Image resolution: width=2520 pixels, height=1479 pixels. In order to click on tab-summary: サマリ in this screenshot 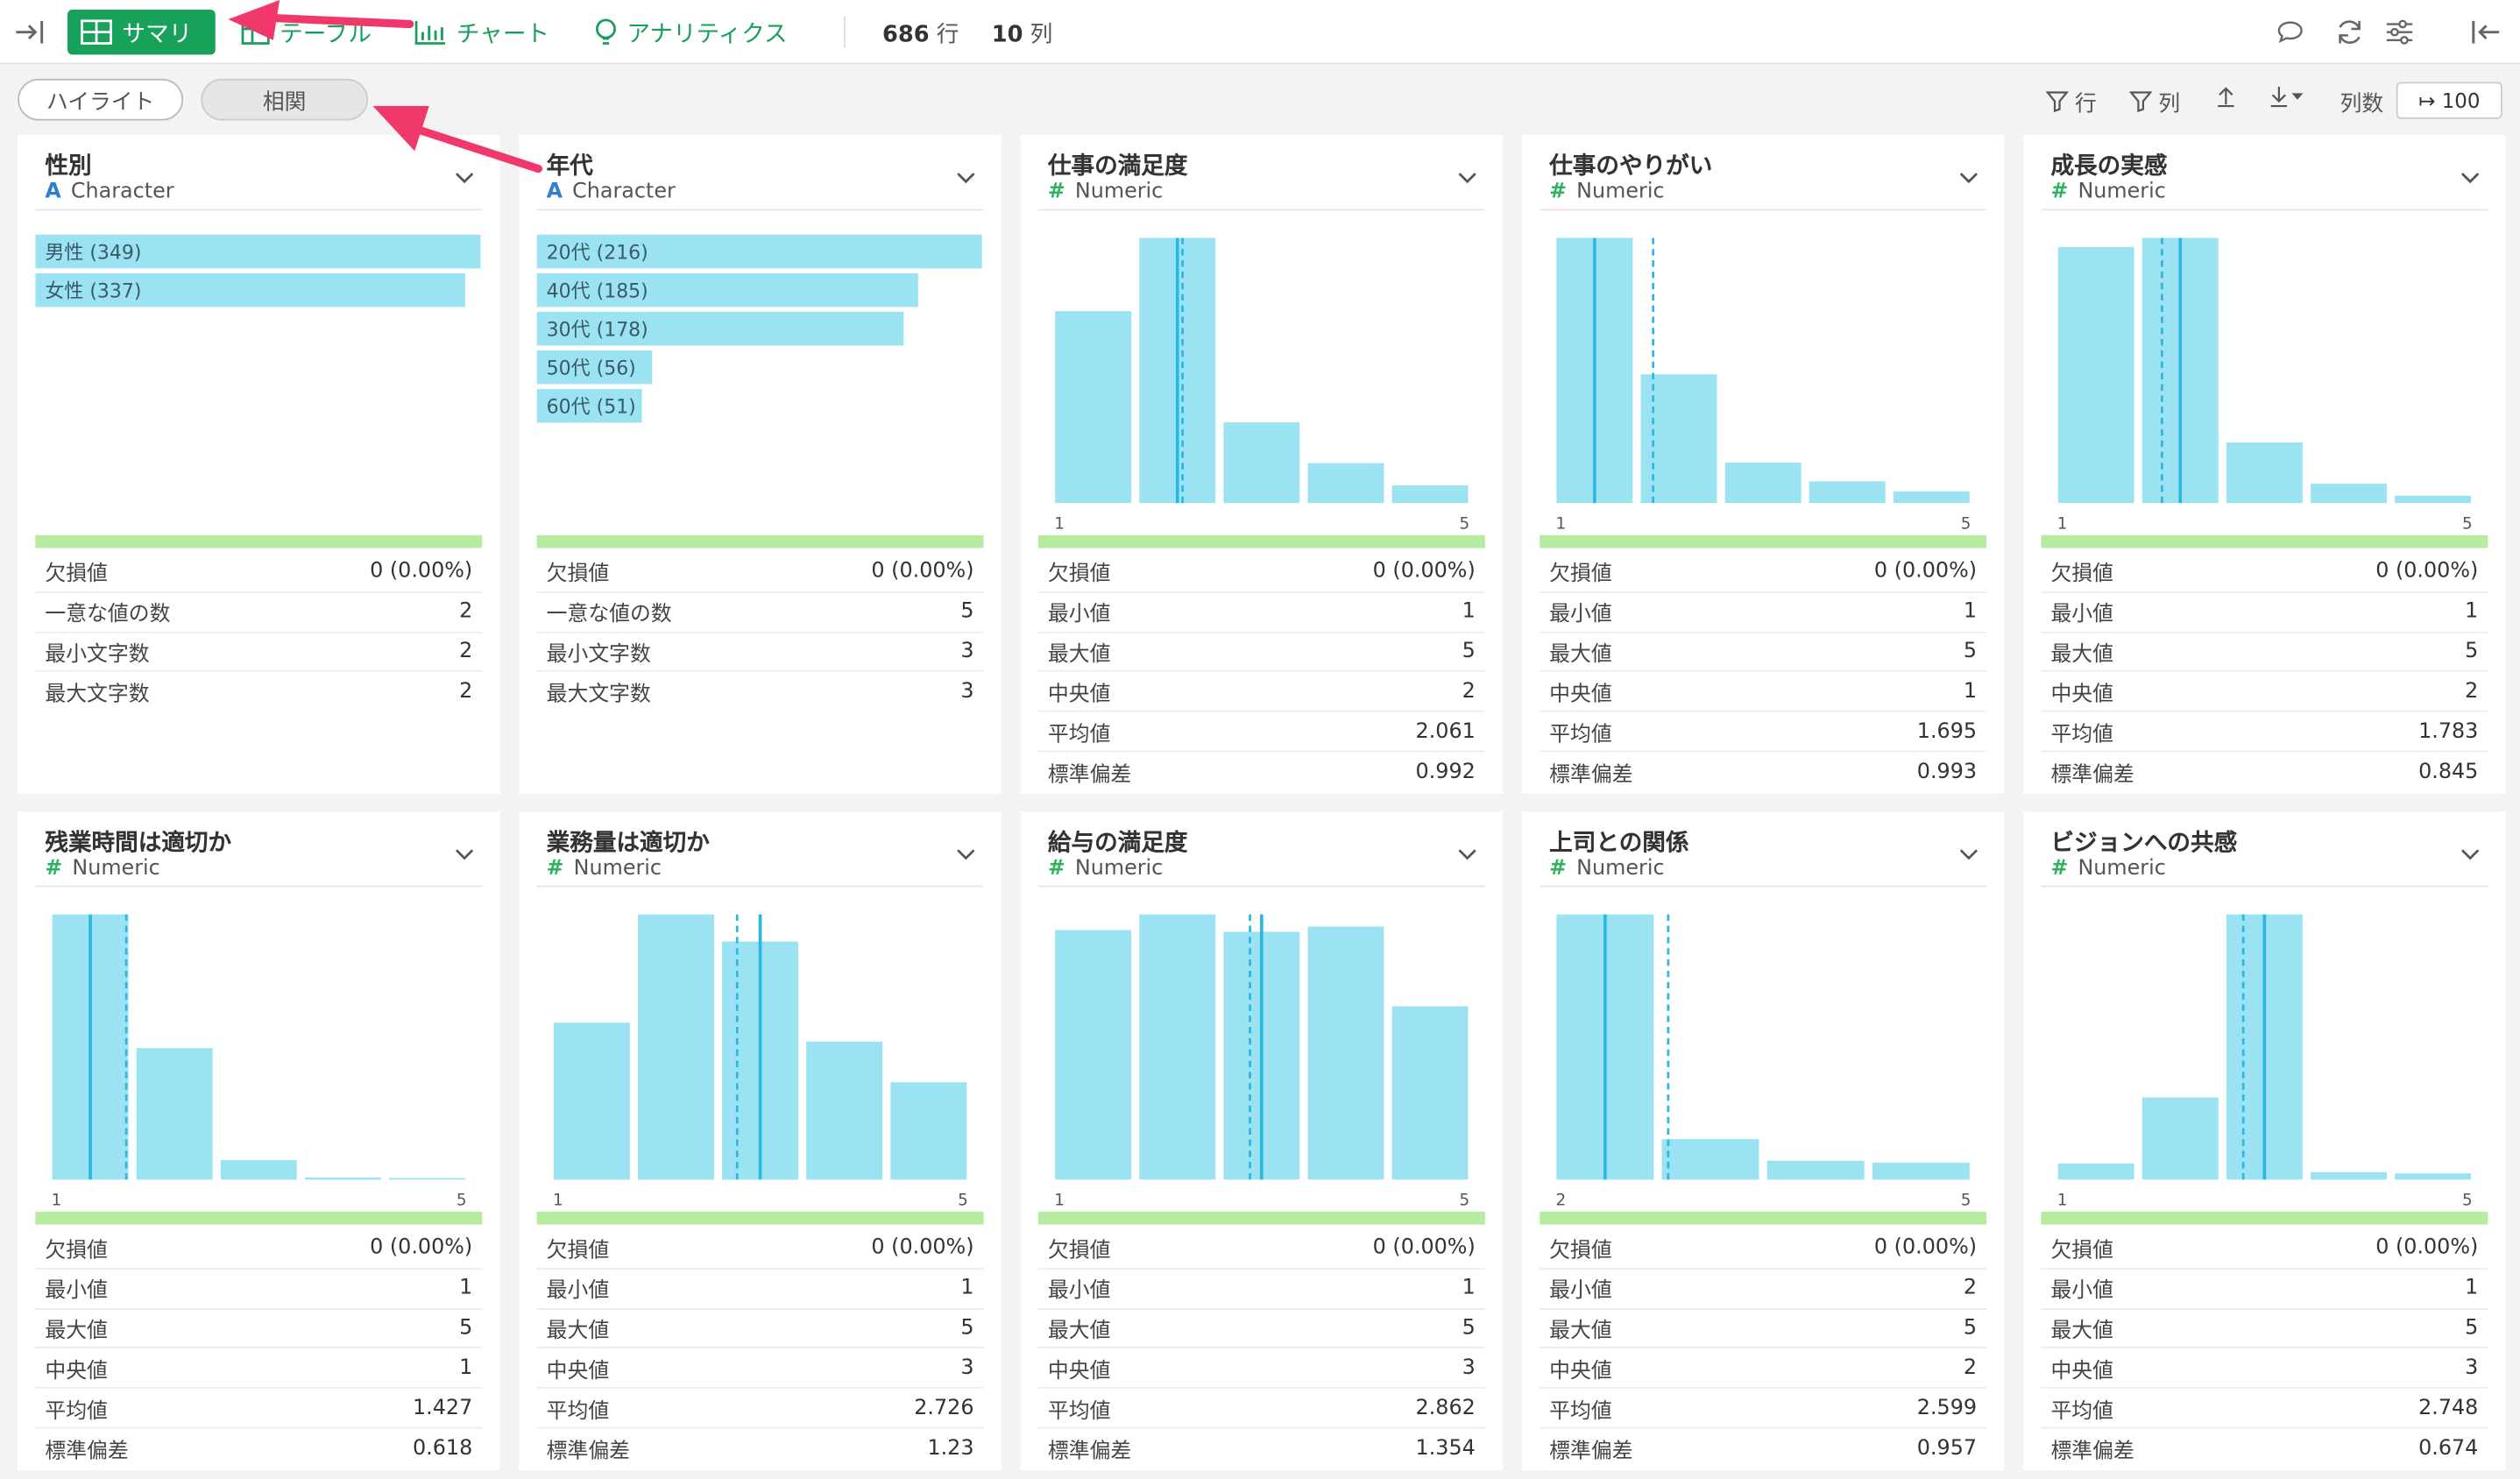, I will do `click(141, 33)`.